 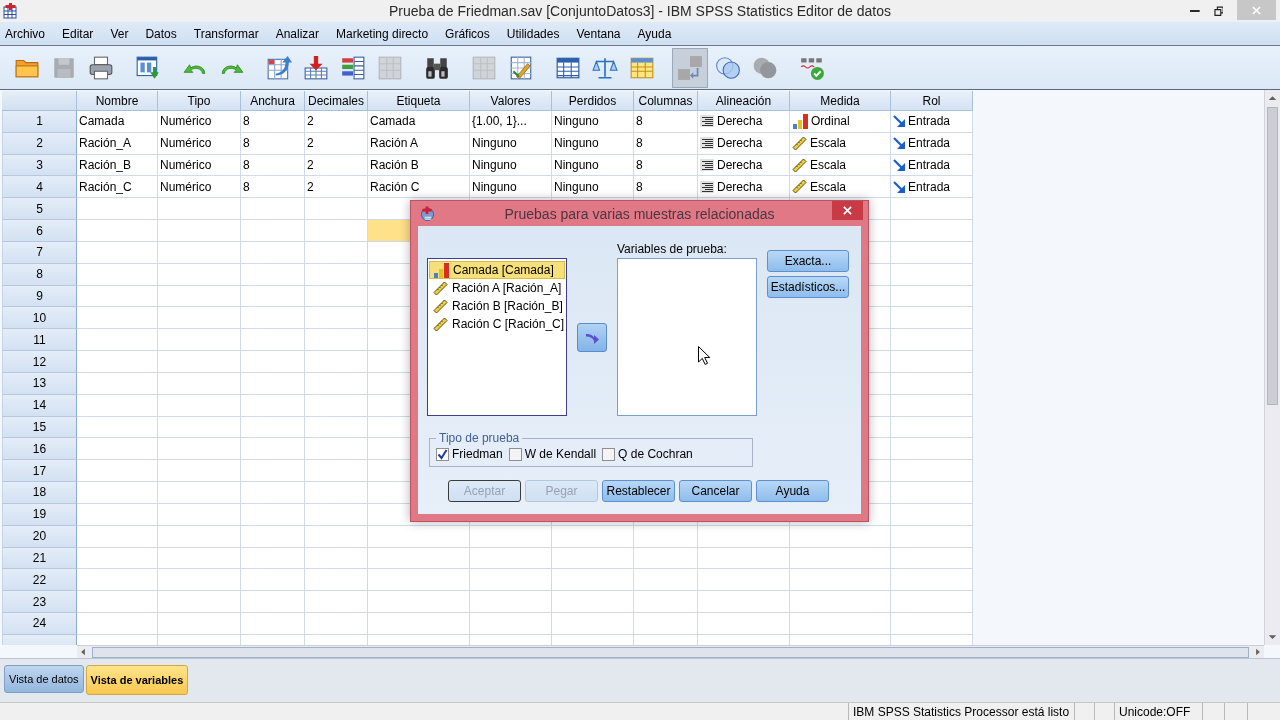 I want to click on row-header: 8, so click(x=39, y=274).